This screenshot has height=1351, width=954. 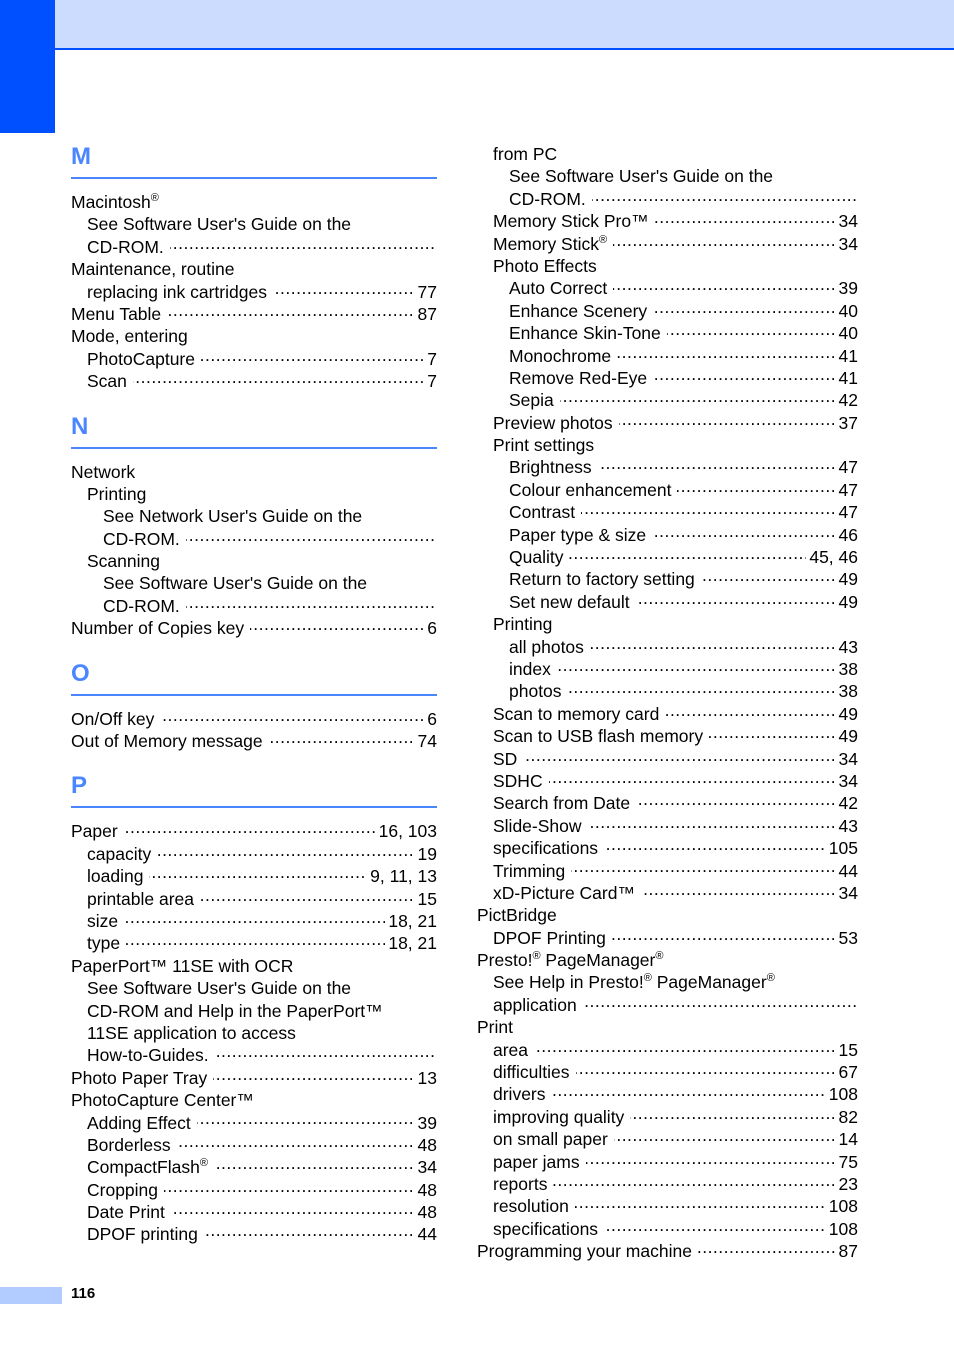 What do you see at coordinates (425, 1078) in the screenshot?
I see `index-entry-page: 13` at bounding box center [425, 1078].